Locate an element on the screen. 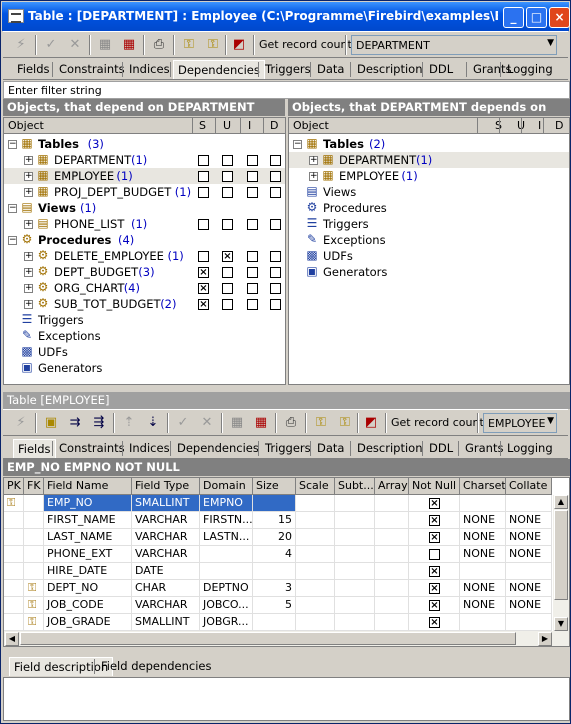 The height and width of the screenshot is (724, 571). tab-ddl: DDL is located at coordinates (441, 69).